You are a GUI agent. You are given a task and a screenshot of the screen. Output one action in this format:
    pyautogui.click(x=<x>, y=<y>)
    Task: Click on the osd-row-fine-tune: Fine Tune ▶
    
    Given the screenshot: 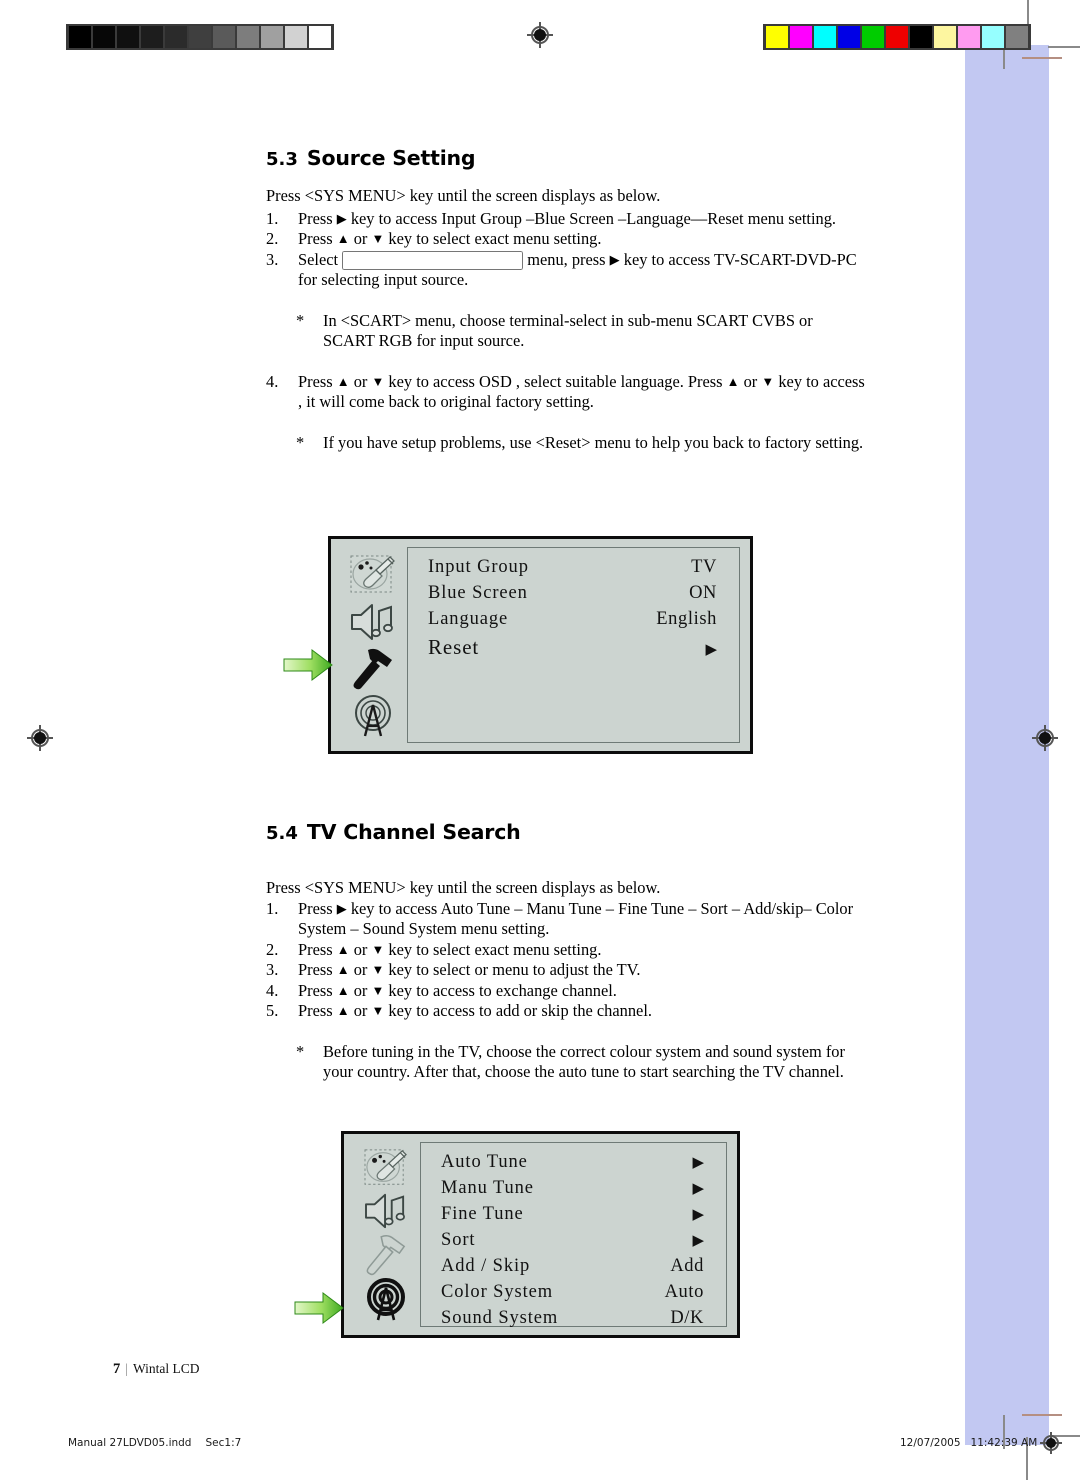 What is the action you would take?
    pyautogui.click(x=572, y=1217)
    